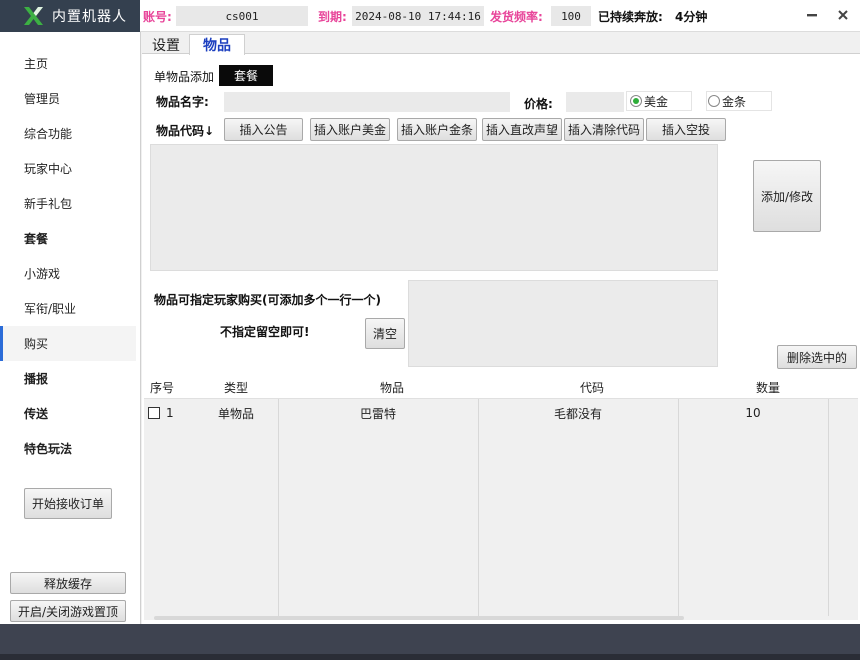  What do you see at coordinates (734, 101) in the screenshot?
I see `currency-gold-label: 金条` at bounding box center [734, 101].